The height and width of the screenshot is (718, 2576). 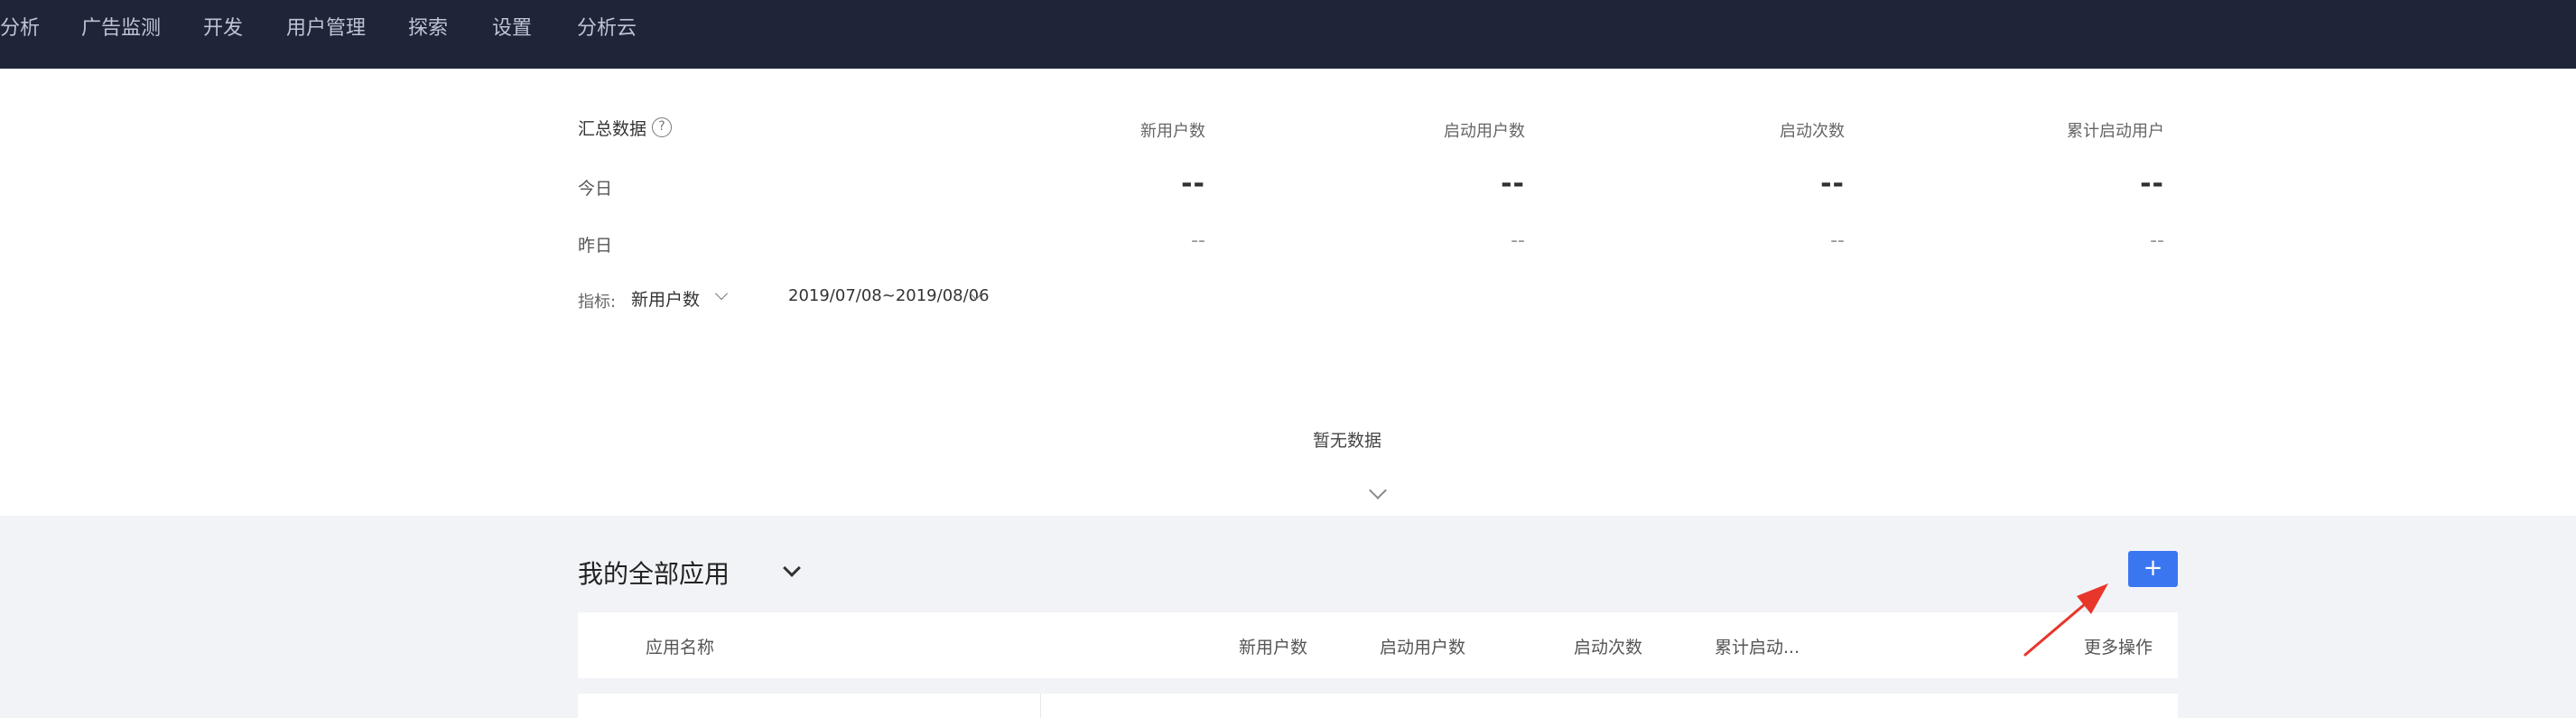 What do you see at coordinates (1378, 490) in the screenshot?
I see `expand-chevron-icon` at bounding box center [1378, 490].